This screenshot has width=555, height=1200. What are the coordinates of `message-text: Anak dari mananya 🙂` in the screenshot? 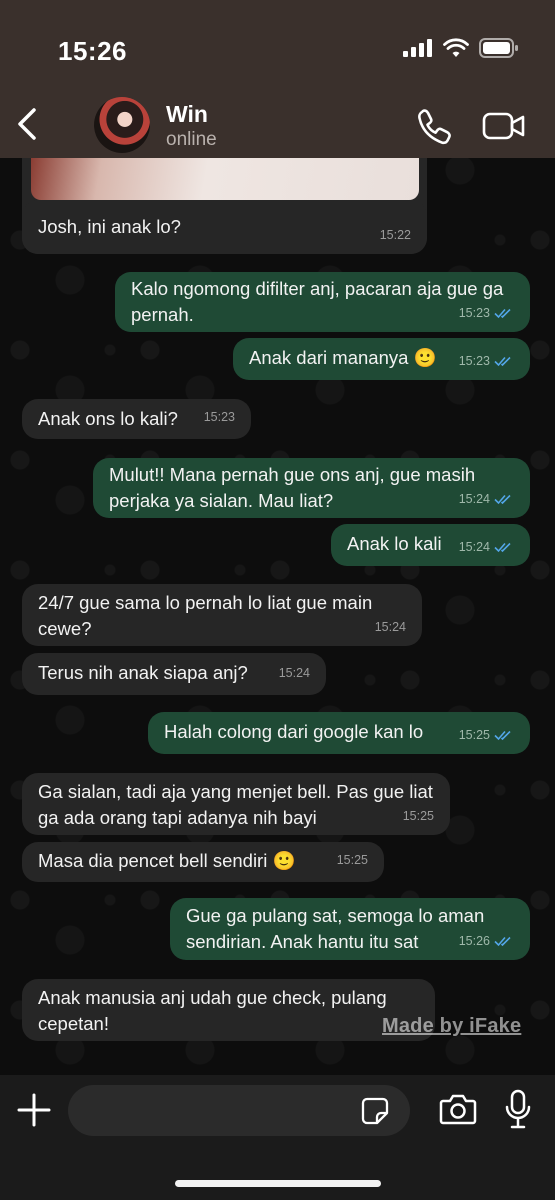 It's located at (343, 357).